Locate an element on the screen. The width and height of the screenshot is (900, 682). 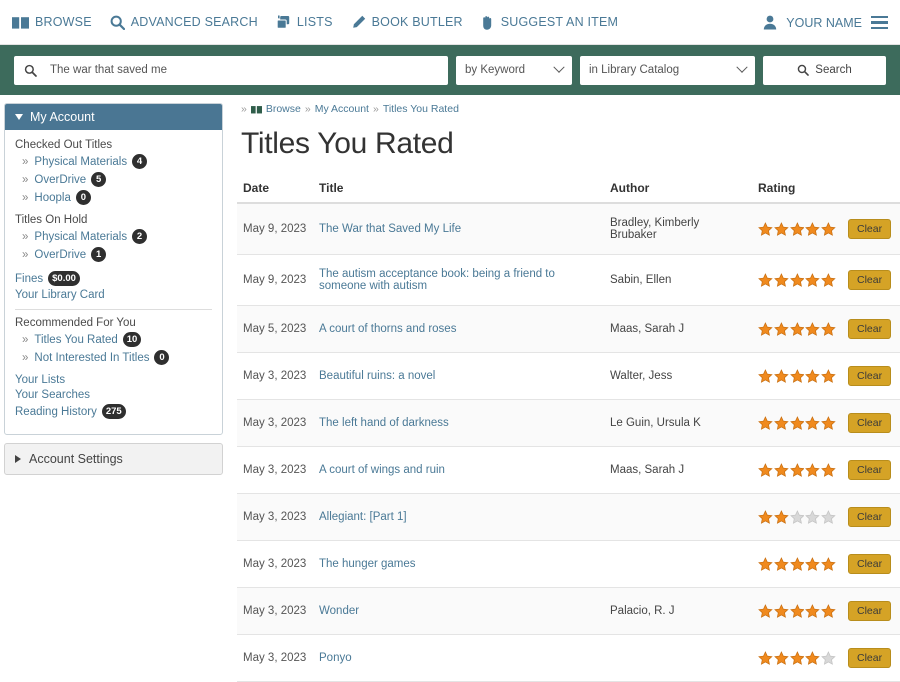
cell-author: Le Guin, Ursula K is located at coordinates (678, 423).